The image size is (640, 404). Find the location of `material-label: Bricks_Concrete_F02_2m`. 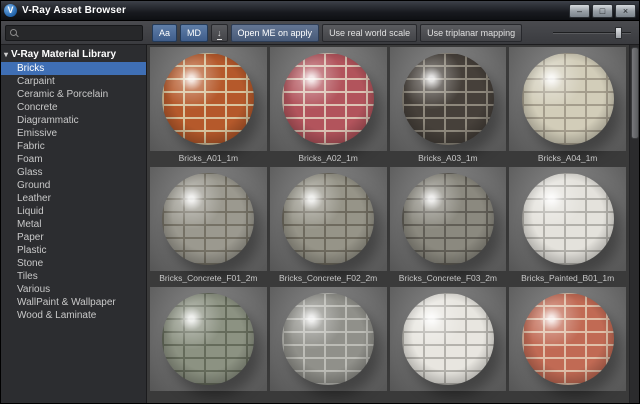

material-label: Bricks_Concrete_F02_2m is located at coordinates (328, 278).